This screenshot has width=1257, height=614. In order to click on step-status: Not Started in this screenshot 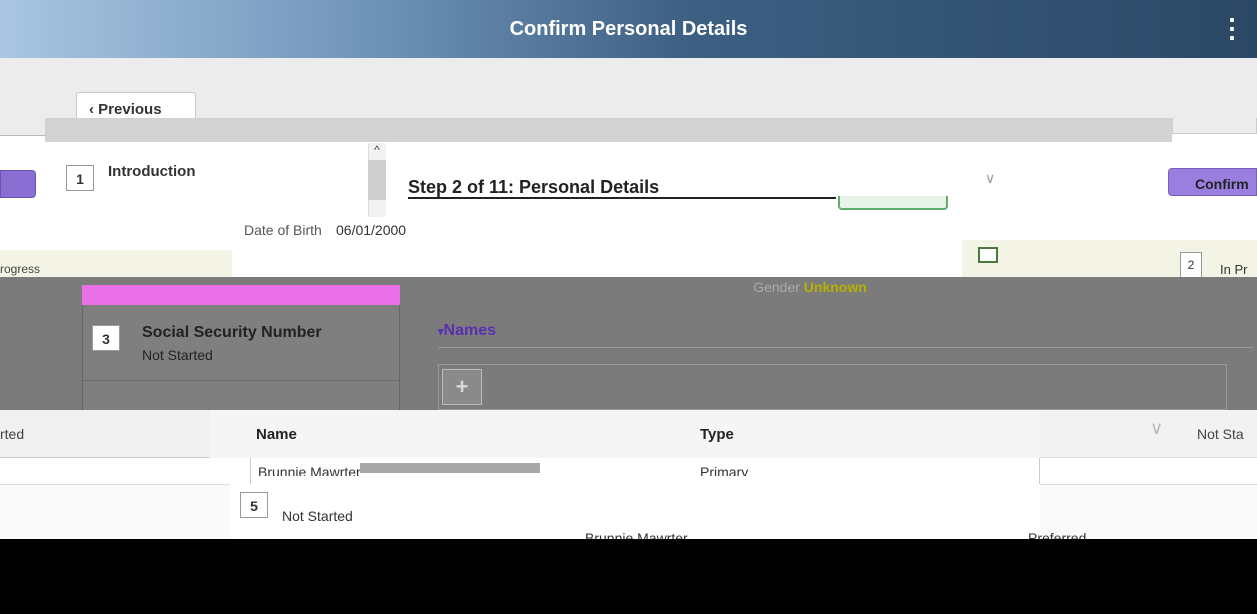, I will do `click(177, 355)`.